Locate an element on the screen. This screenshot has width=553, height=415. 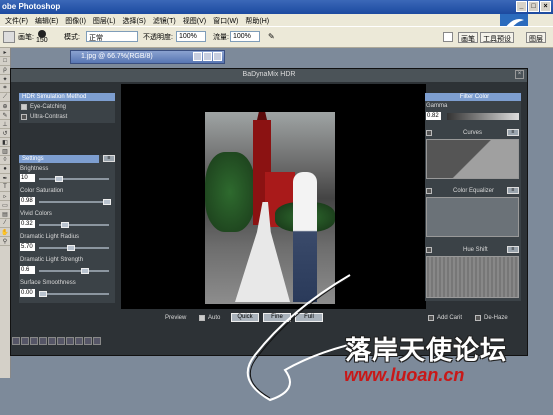
tab-tool-presets: 工具预设 is located at coordinates (497, 37).